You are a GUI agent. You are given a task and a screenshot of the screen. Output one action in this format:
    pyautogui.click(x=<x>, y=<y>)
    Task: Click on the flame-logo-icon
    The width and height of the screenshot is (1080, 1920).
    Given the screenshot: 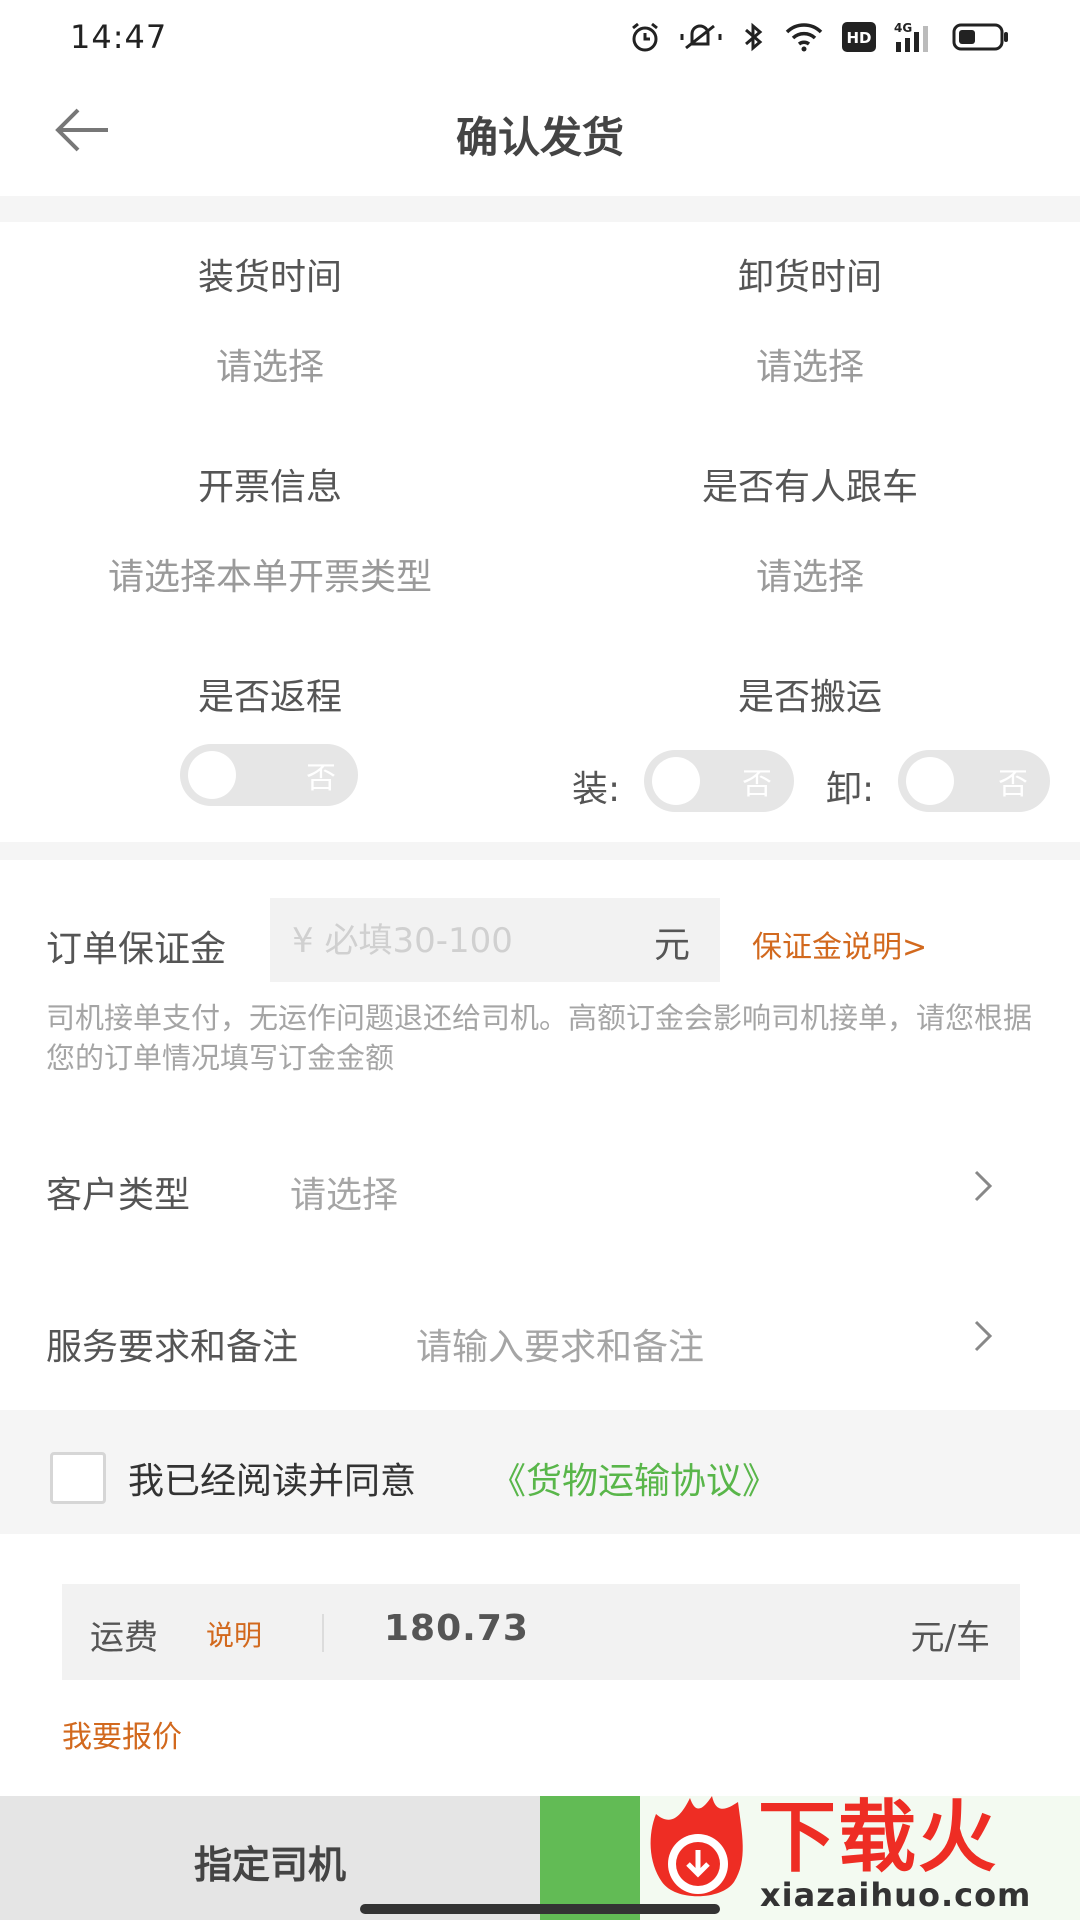 What is the action you would take?
    pyautogui.click(x=696, y=1846)
    